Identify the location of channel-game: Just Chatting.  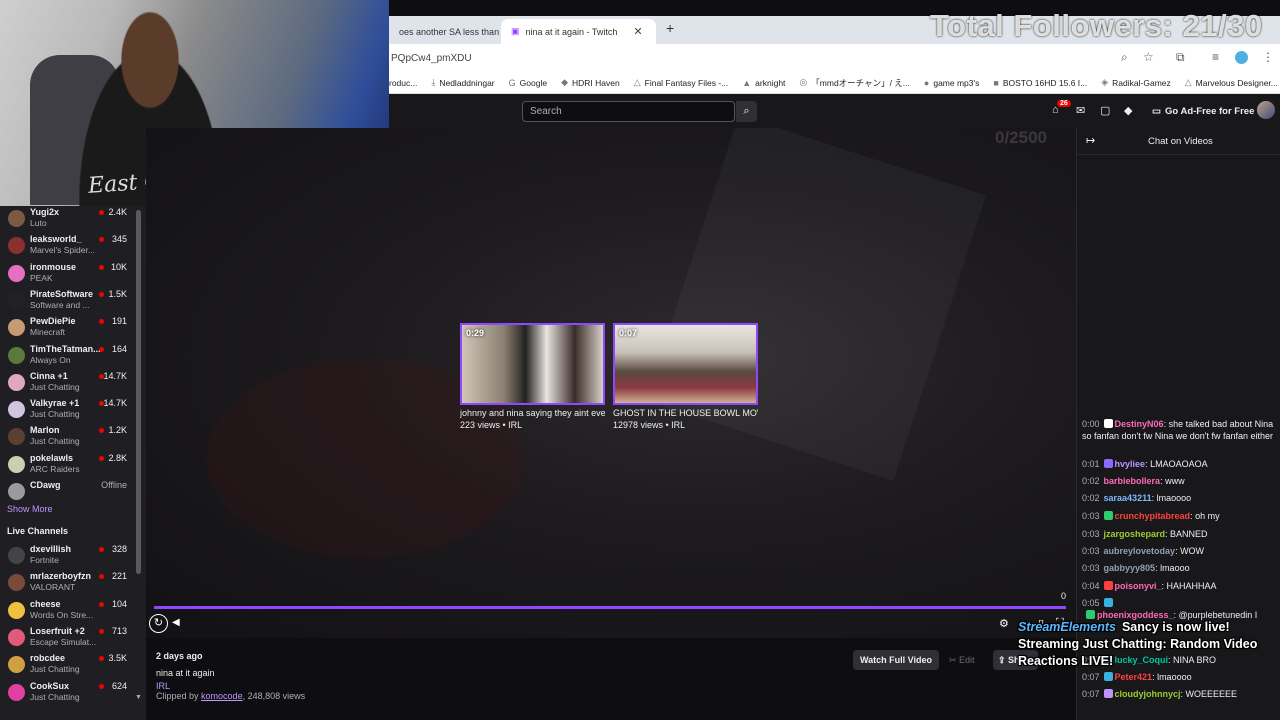
(55, 414).